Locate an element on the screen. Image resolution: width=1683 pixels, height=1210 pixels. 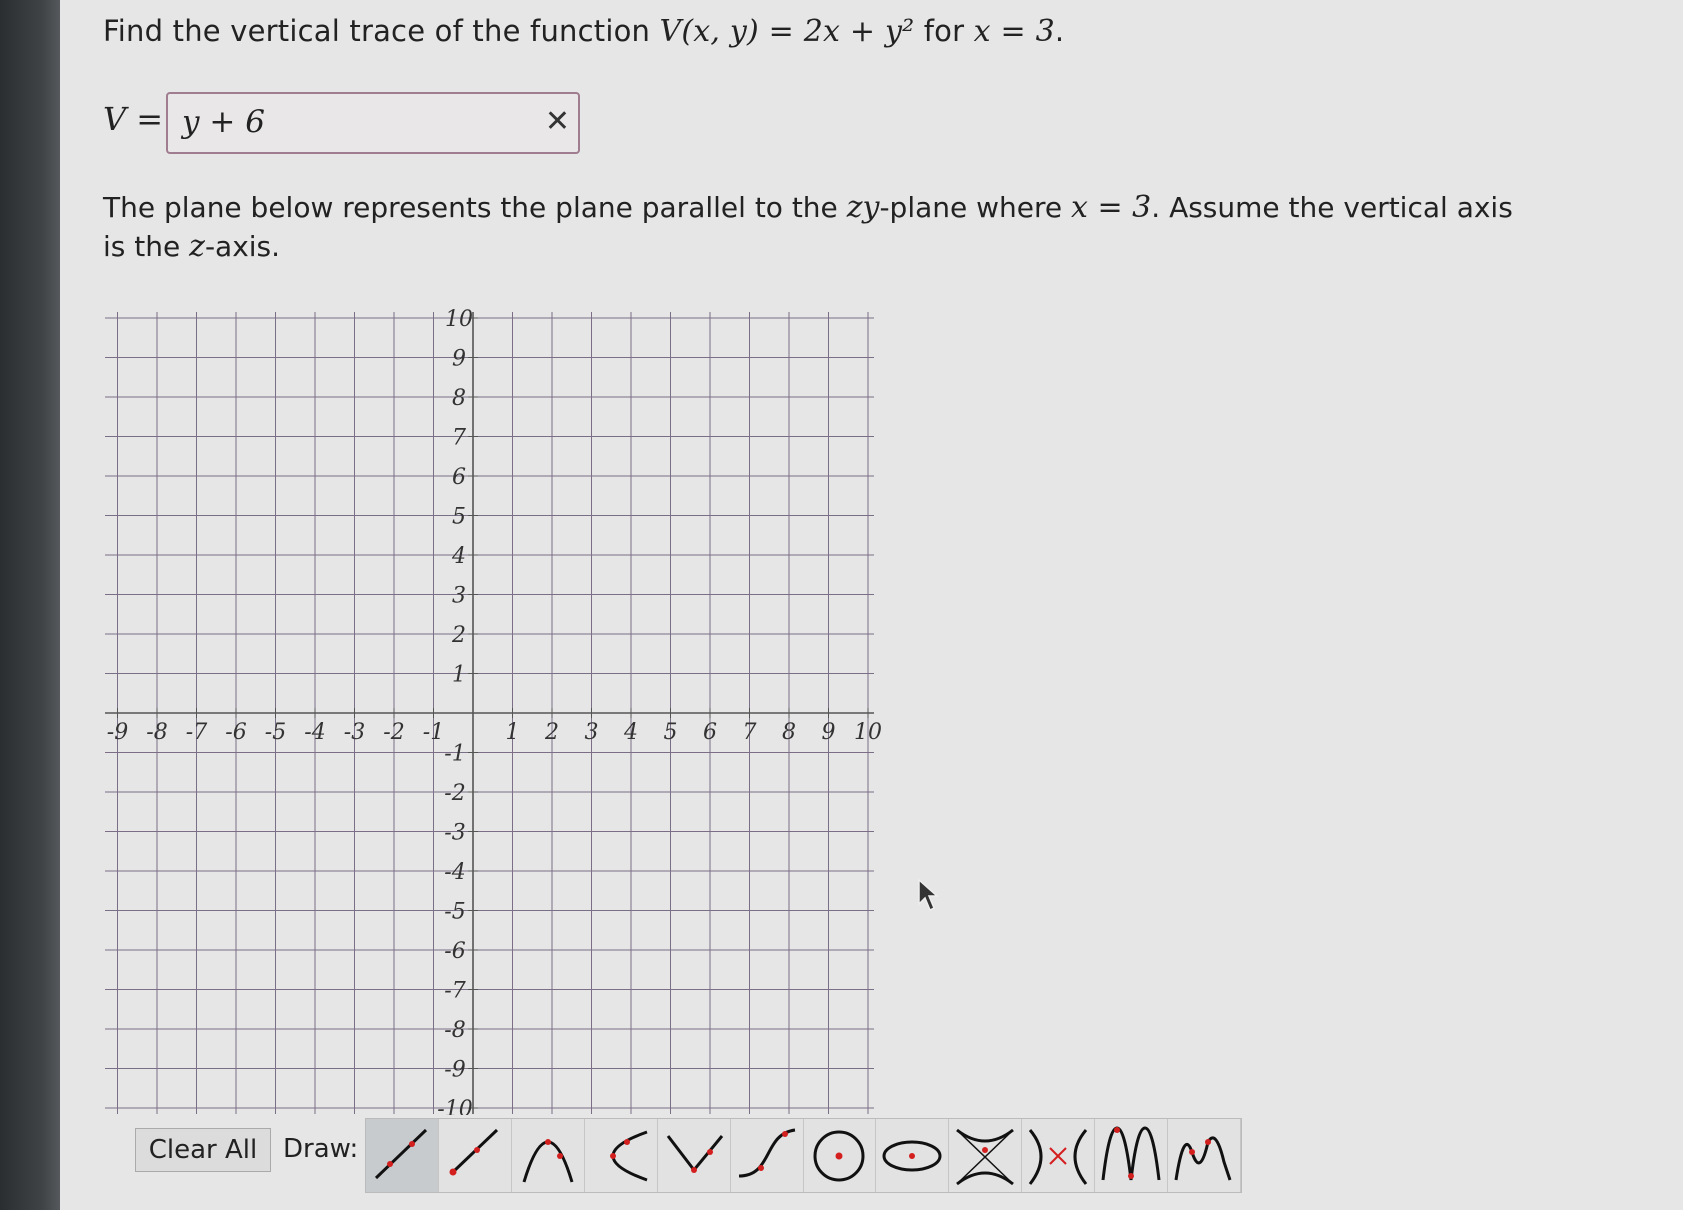
y-tick-label: 10 is located at coordinates (459, 319).